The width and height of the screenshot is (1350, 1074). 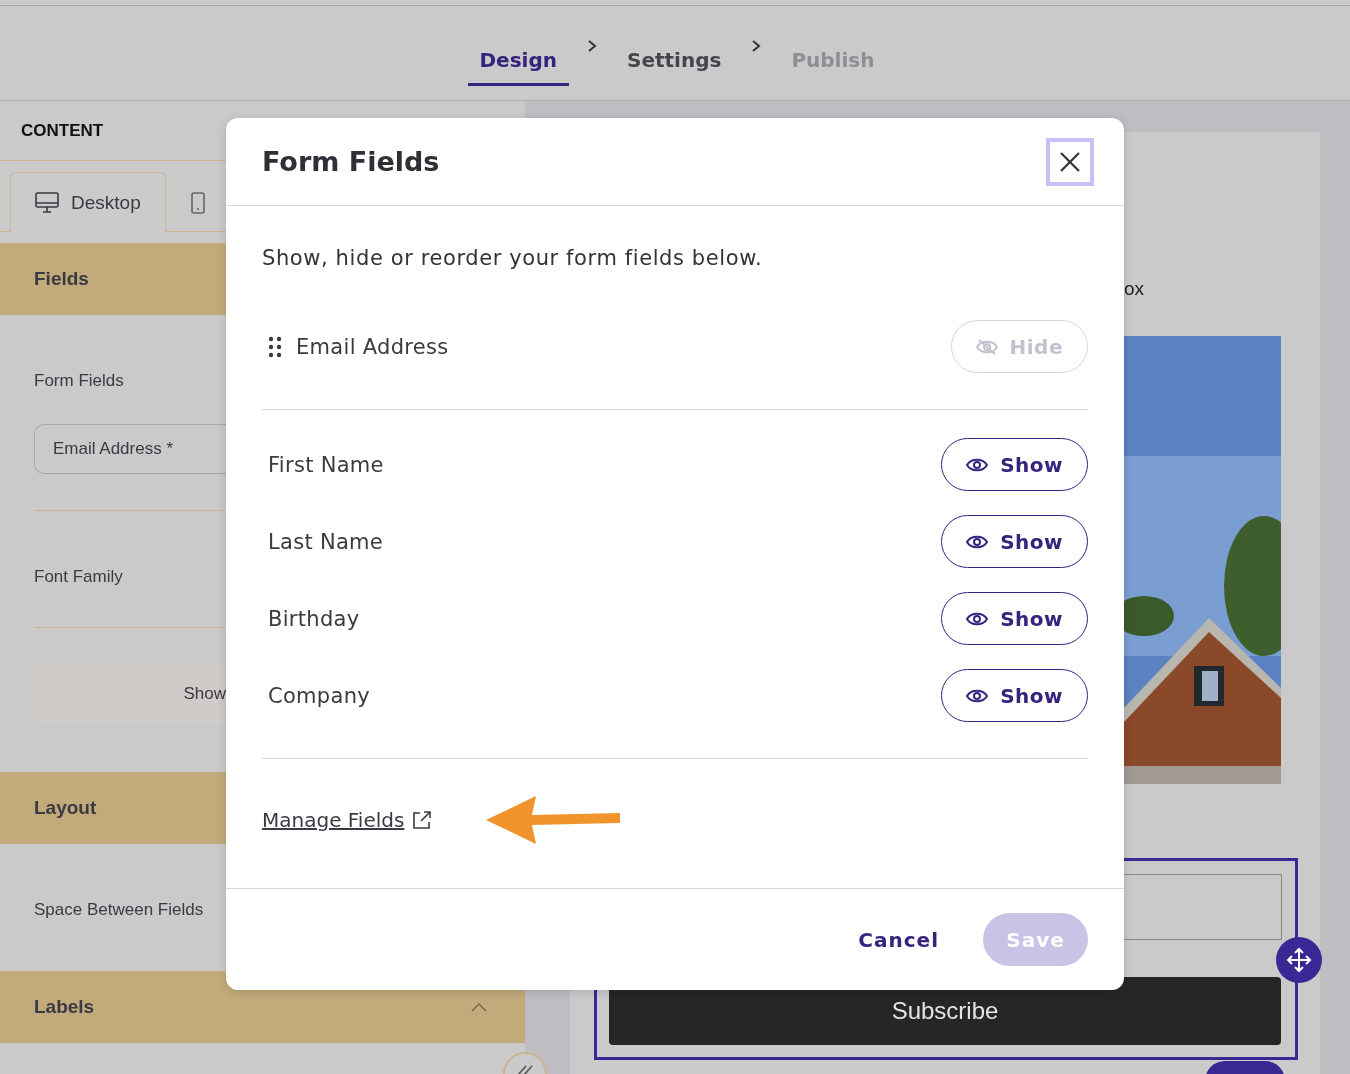 What do you see at coordinates (314, 618) in the screenshot?
I see `field-name: Birthday` at bounding box center [314, 618].